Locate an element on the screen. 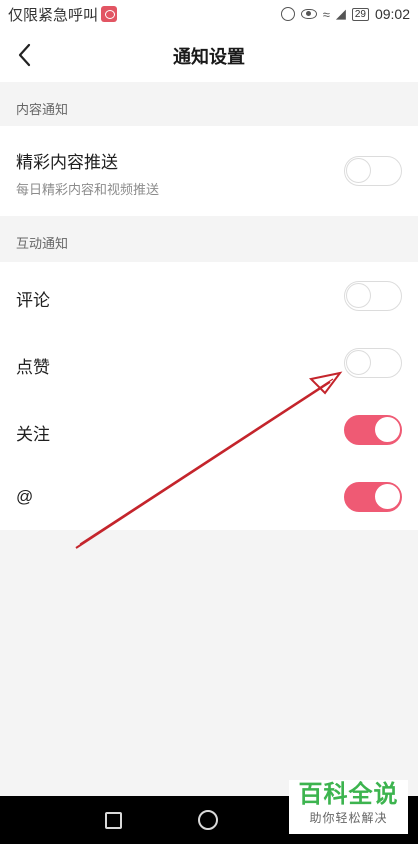 Image resolution: width=418 pixels, height=844 pixels. setting-label: 点赞 is located at coordinates (33, 367).